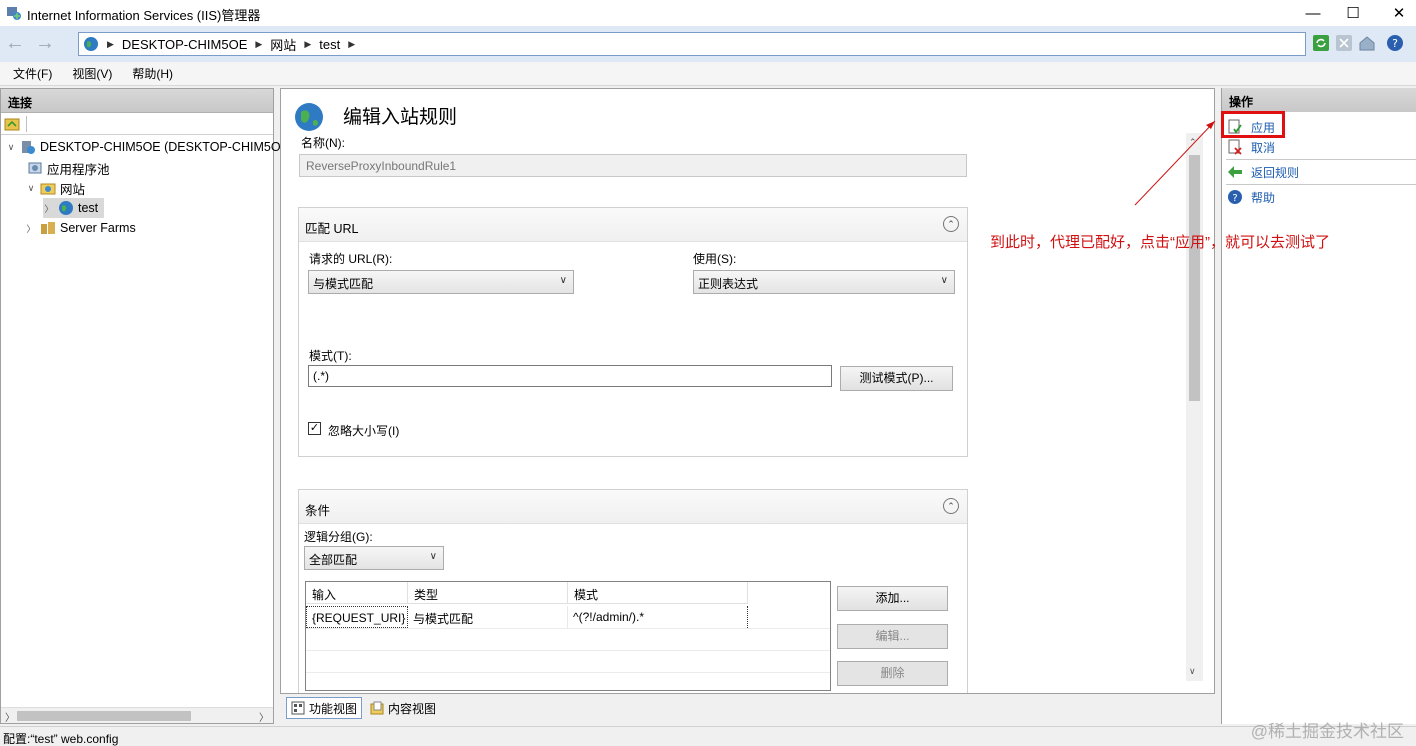 The image size is (1416, 746). What do you see at coordinates (1344, 43) in the screenshot?
I see `stop-icon` at bounding box center [1344, 43].